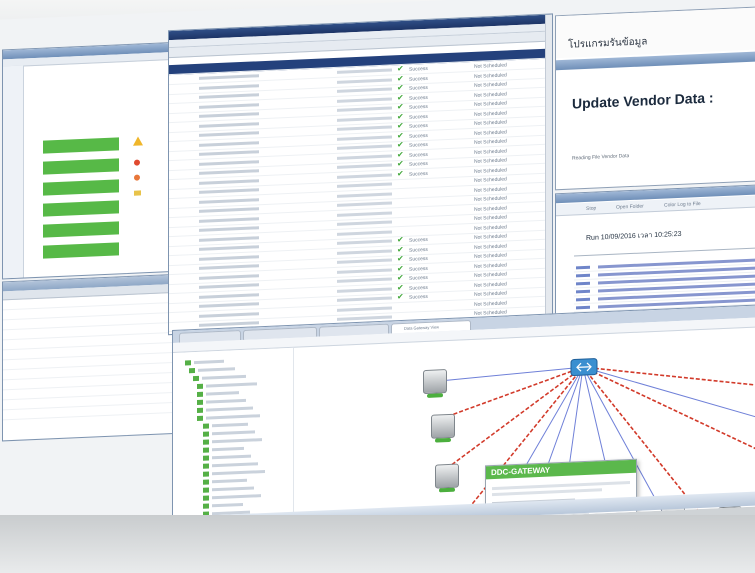 The width and height of the screenshot is (755, 573). I want to click on dashboard-sidebar, so click(13, 172).